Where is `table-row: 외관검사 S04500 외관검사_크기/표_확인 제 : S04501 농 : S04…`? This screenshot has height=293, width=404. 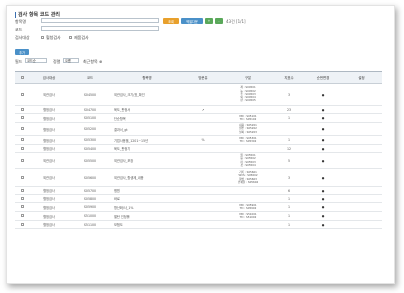
table-row: 외관검사 S04500 외관검사_크기/표_확인 제 : S04501 농 : S04… is located at coordinates (198, 94).